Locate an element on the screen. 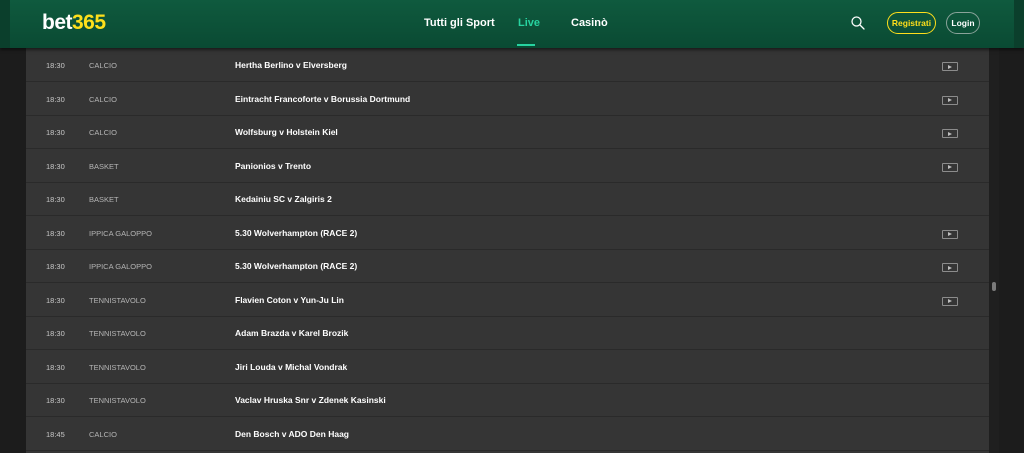 This screenshot has width=1024, height=453. nav-live: Live is located at coordinates (529, 23).